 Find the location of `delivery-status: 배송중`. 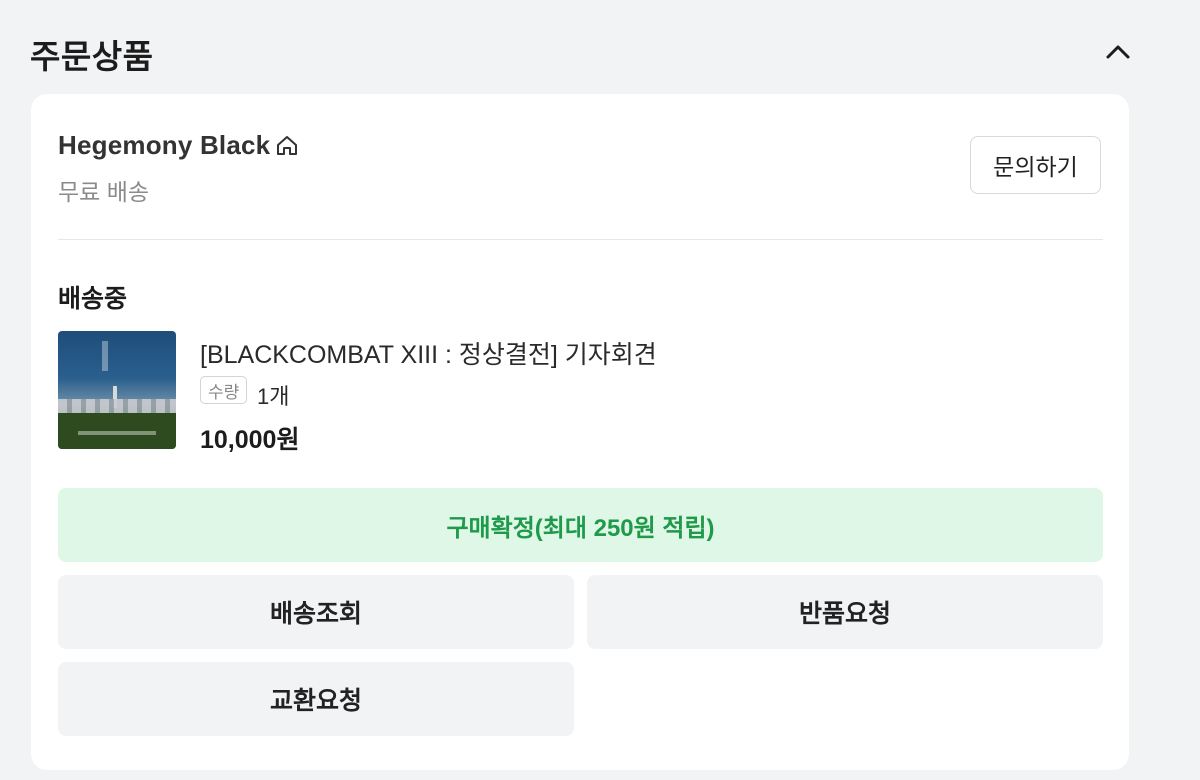

delivery-status: 배송중 is located at coordinates (93, 299).